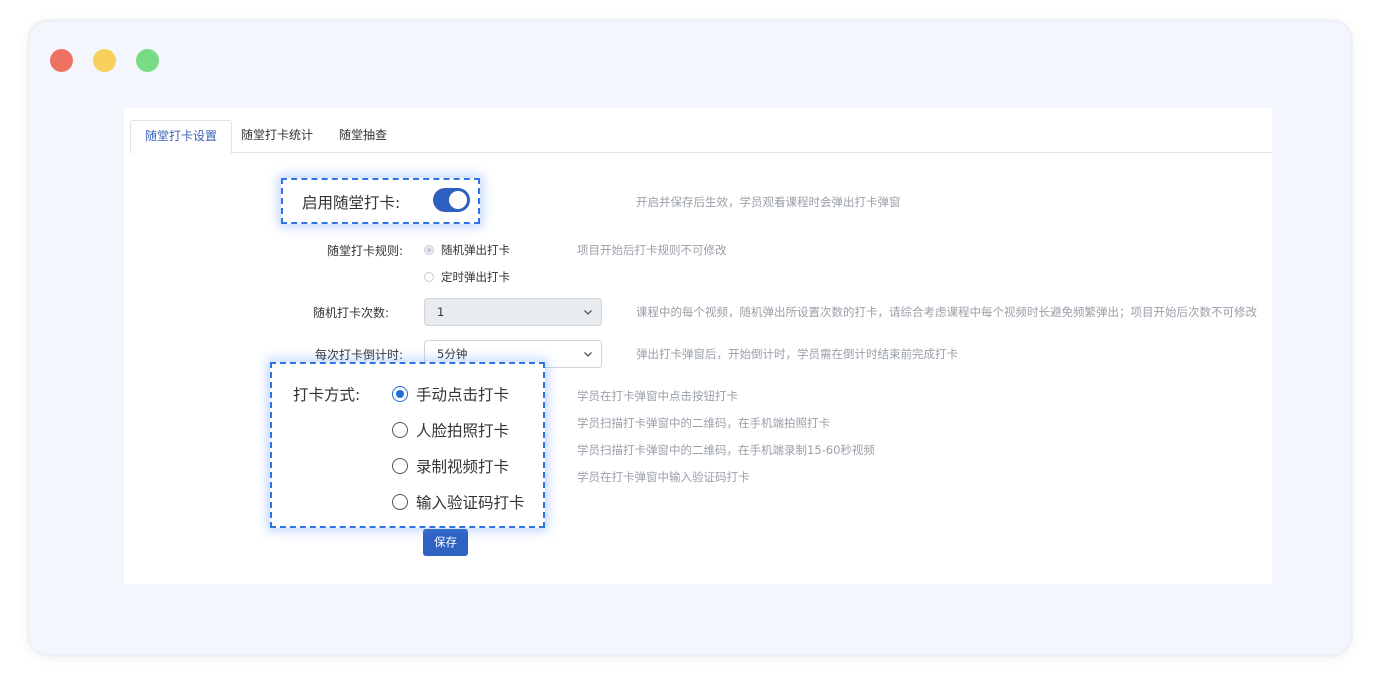  Describe the element at coordinates (365, 251) in the screenshot. I see `rule-label: 随堂打卡规则:` at that location.